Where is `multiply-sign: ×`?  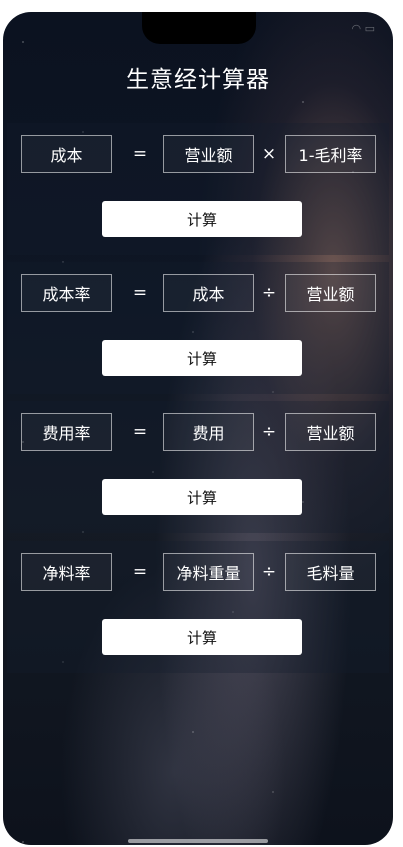 multiply-sign: × is located at coordinates (269, 154).